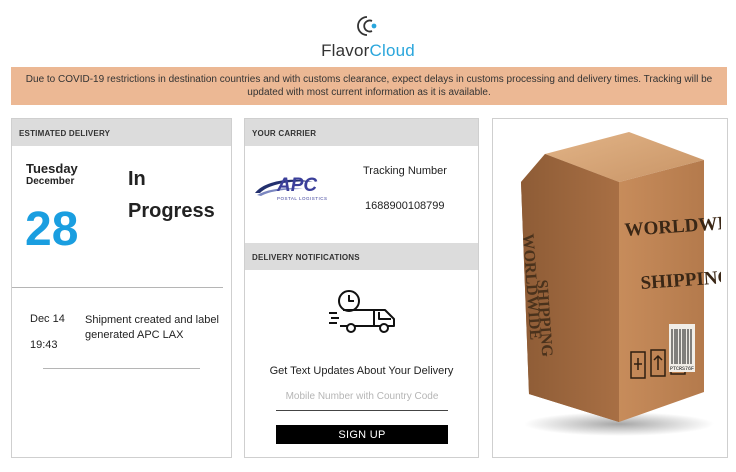  I want to click on apc-logo-subtext: POSTAL LOGISTICS, so click(302, 198).